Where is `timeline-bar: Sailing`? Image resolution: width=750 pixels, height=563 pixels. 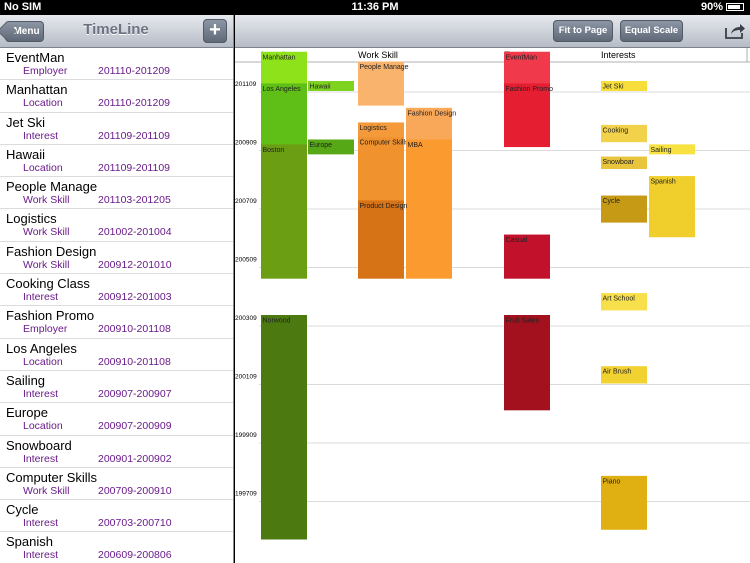
timeline-bar: Sailing is located at coordinates (672, 149).